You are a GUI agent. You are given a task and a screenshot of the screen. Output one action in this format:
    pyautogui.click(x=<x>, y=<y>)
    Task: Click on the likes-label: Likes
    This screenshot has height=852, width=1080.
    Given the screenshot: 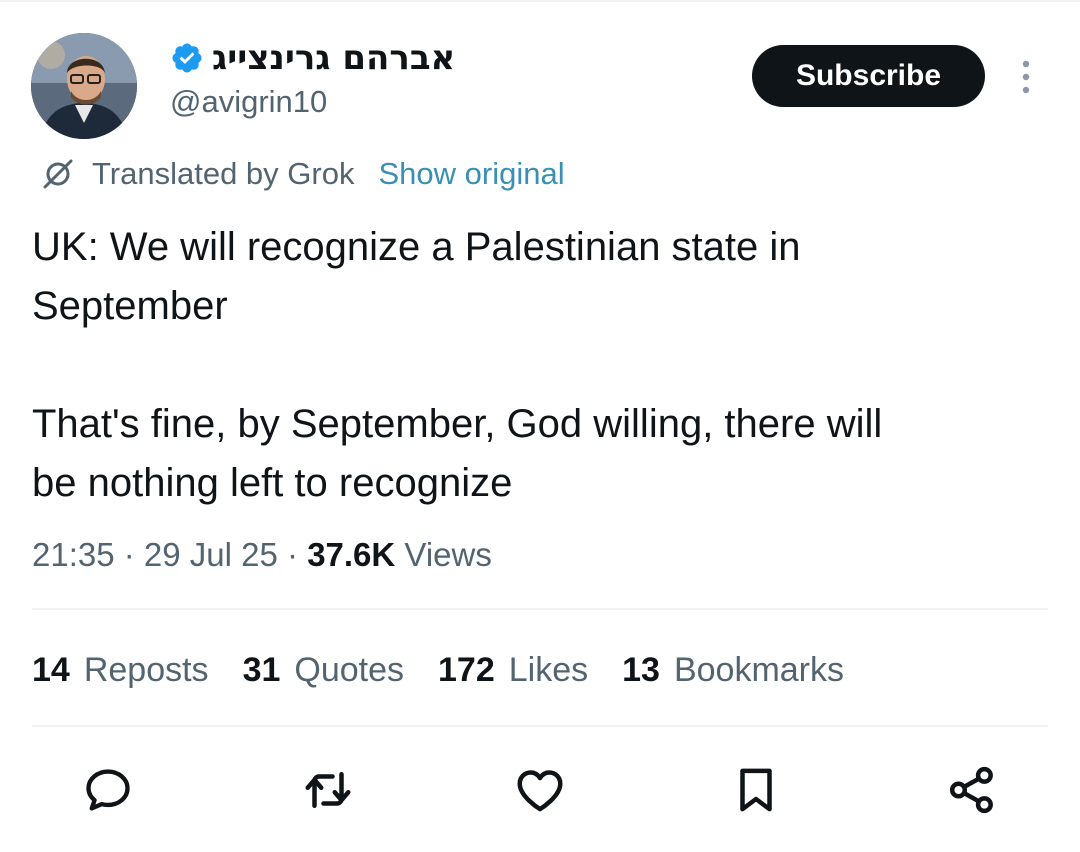 What is the action you would take?
    pyautogui.click(x=548, y=669)
    